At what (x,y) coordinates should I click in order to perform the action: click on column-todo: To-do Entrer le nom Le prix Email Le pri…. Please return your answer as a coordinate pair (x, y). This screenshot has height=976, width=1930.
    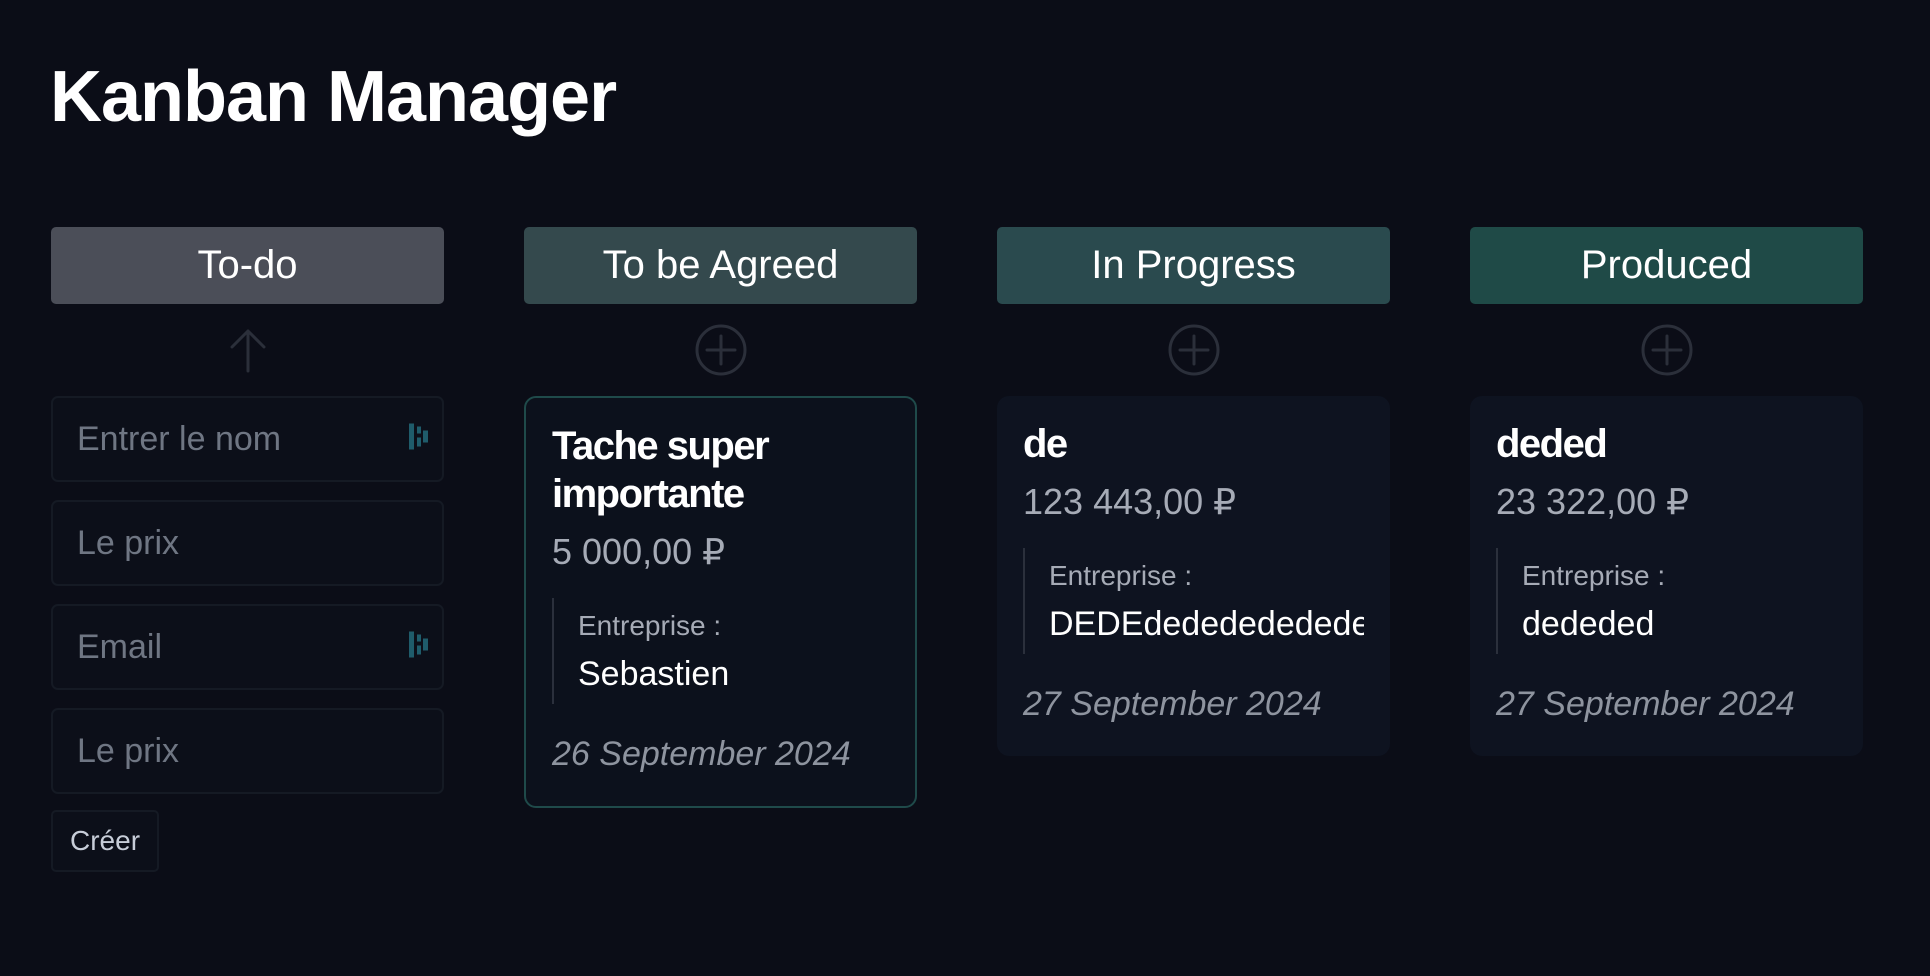
    Looking at the image, I should click on (247, 549).